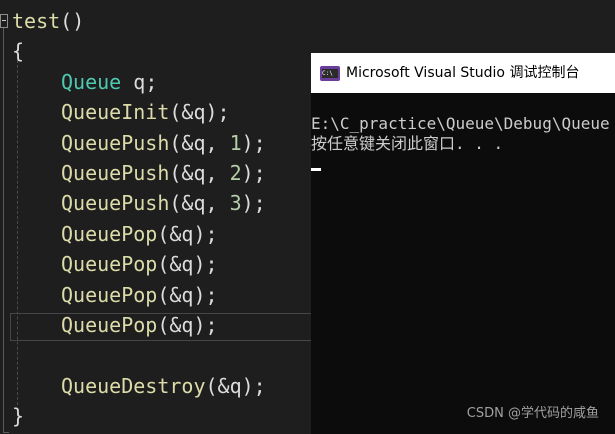  What do you see at coordinates (3, 230) in the screenshot?
I see `fold-guide-line` at bounding box center [3, 230].